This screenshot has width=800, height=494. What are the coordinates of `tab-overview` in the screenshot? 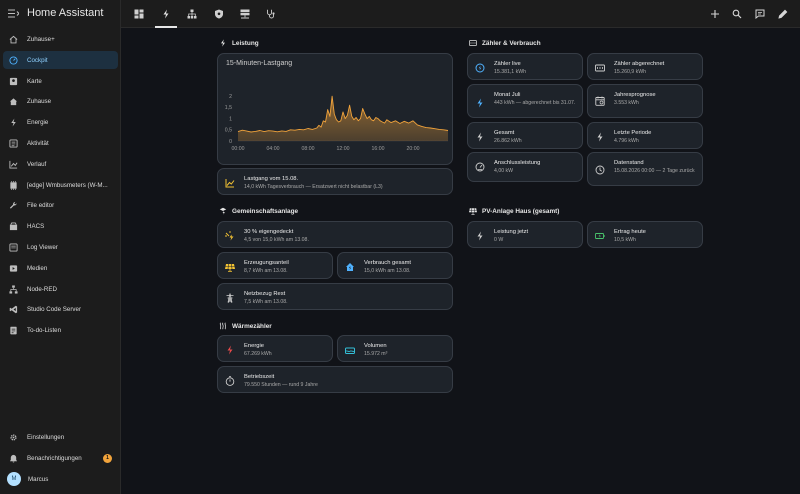 It's located at (139, 14).